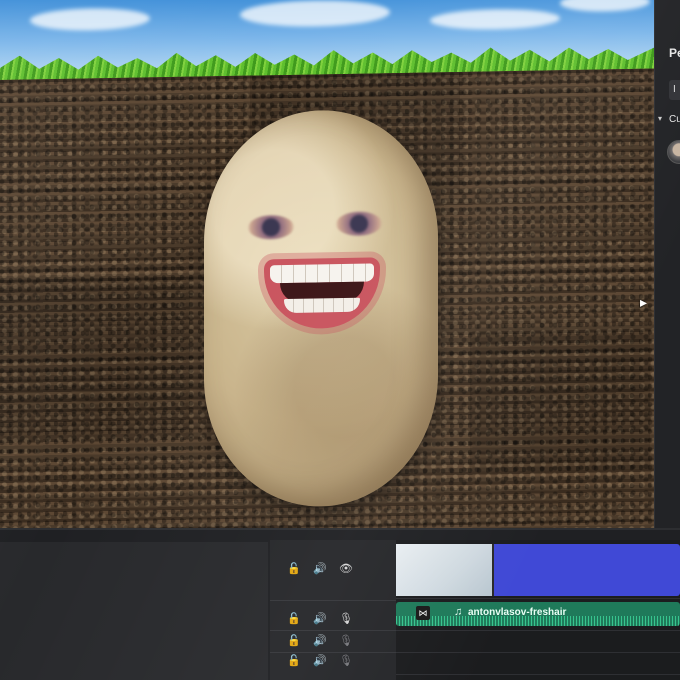  Describe the element at coordinates (674, 119) in the screenshot. I see `dropdown-label: Cu` at that location.